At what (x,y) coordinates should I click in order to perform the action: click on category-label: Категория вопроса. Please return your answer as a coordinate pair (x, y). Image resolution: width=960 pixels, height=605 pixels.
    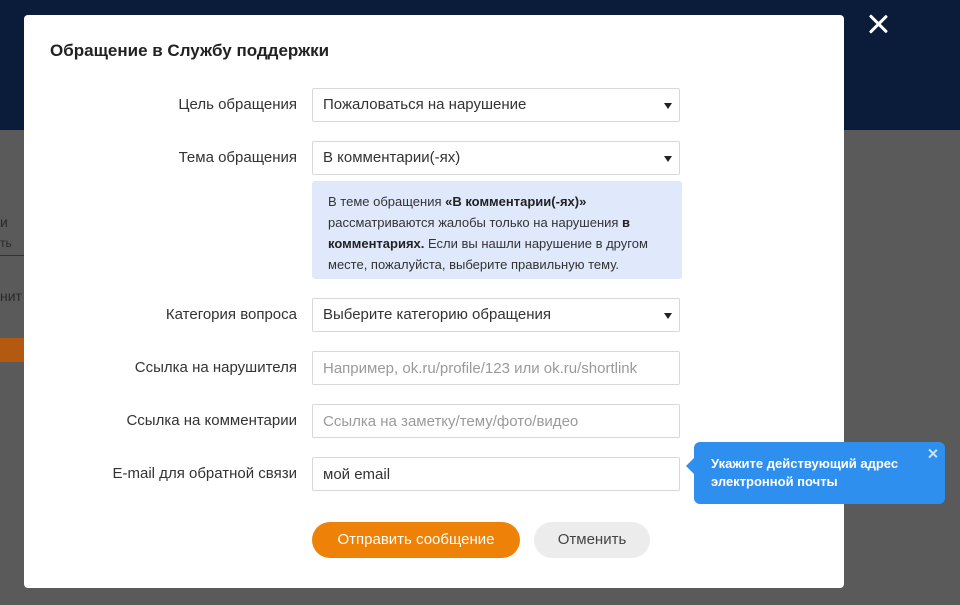
    Looking at the image, I should click on (231, 314).